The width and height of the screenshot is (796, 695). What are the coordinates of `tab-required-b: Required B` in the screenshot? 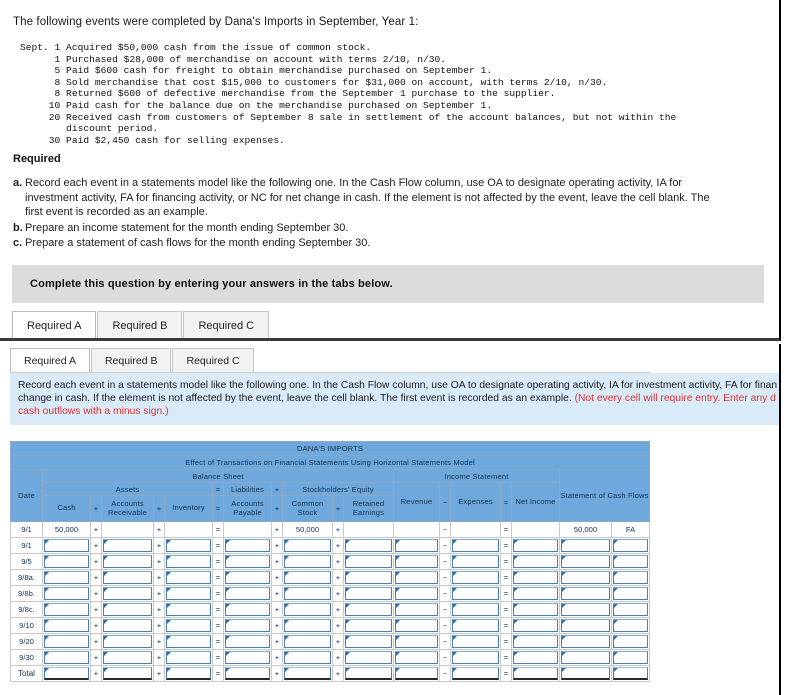 It's located at (131, 360).